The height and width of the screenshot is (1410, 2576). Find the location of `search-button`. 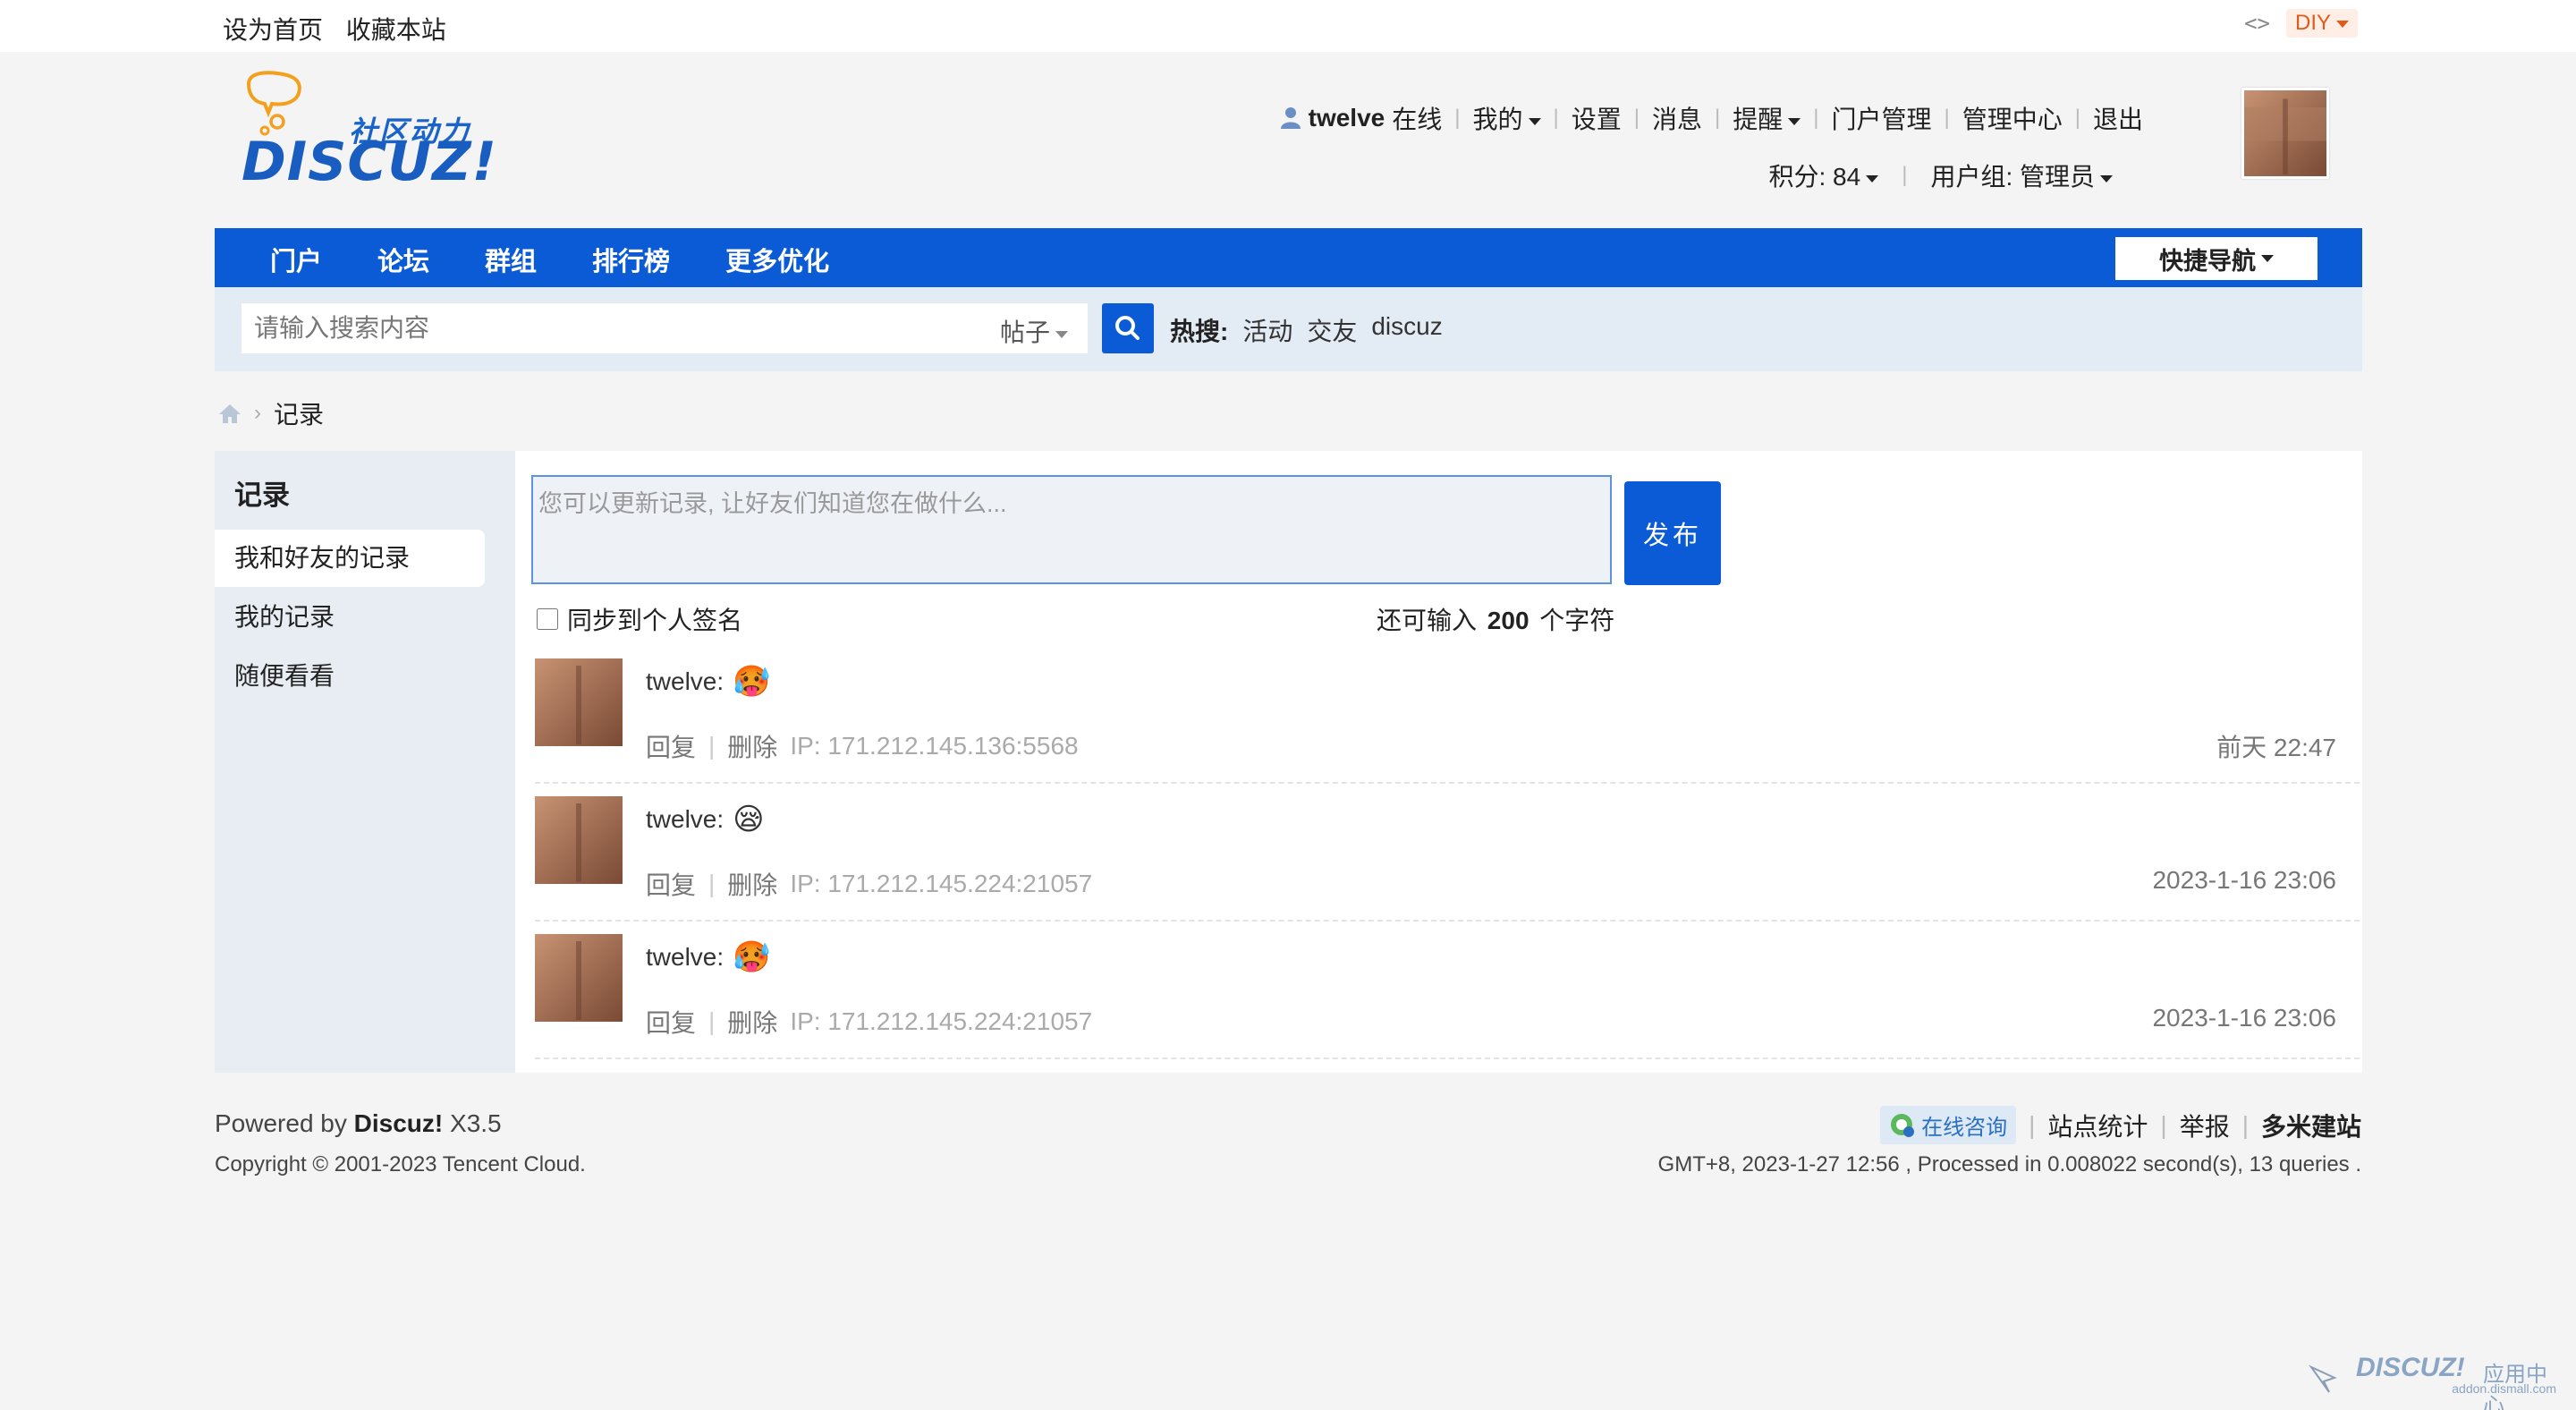

search-button is located at coordinates (1128, 328).